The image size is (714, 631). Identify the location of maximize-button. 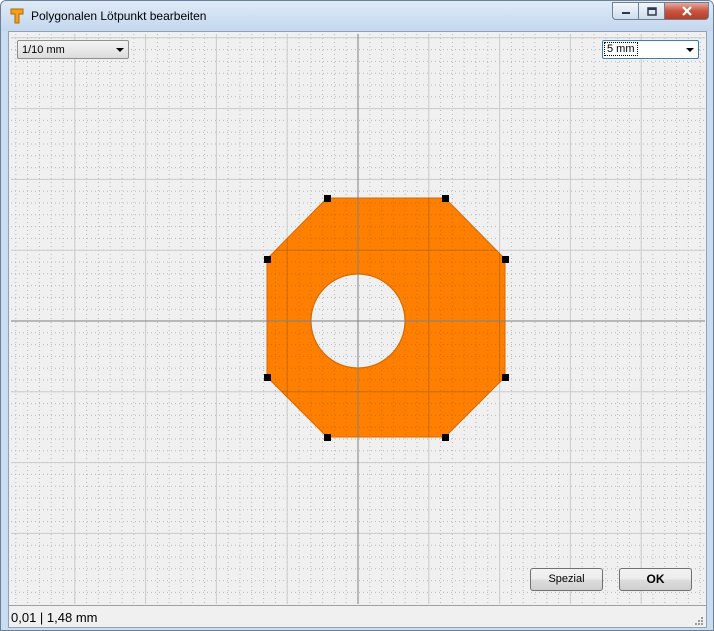
(651, 11).